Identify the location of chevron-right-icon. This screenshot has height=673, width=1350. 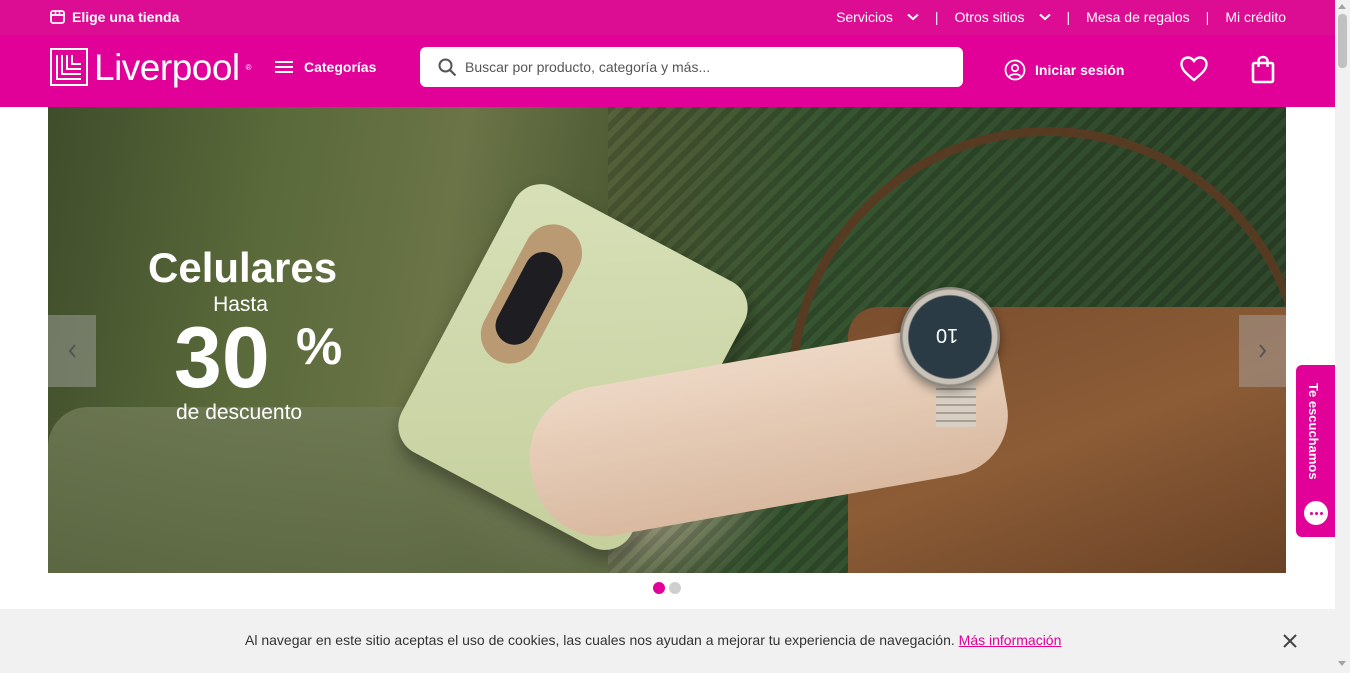
(1263, 351).